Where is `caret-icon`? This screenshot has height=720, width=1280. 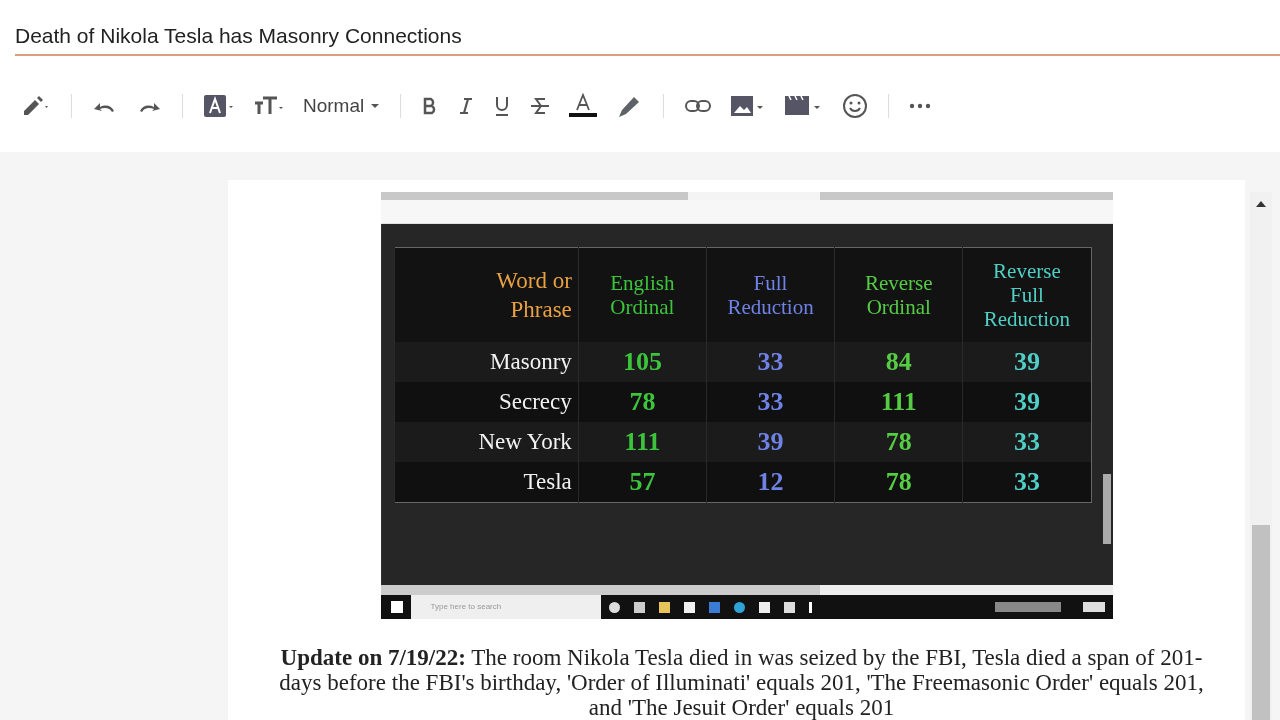 caret-icon is located at coordinates (375, 106).